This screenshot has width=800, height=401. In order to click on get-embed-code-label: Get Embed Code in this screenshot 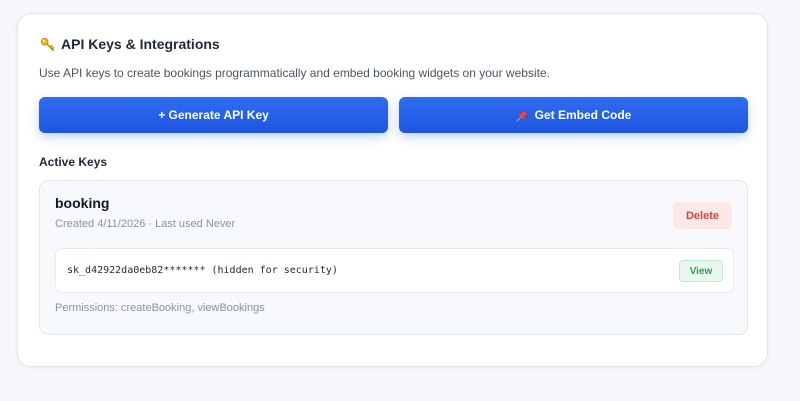, I will do `click(583, 115)`.